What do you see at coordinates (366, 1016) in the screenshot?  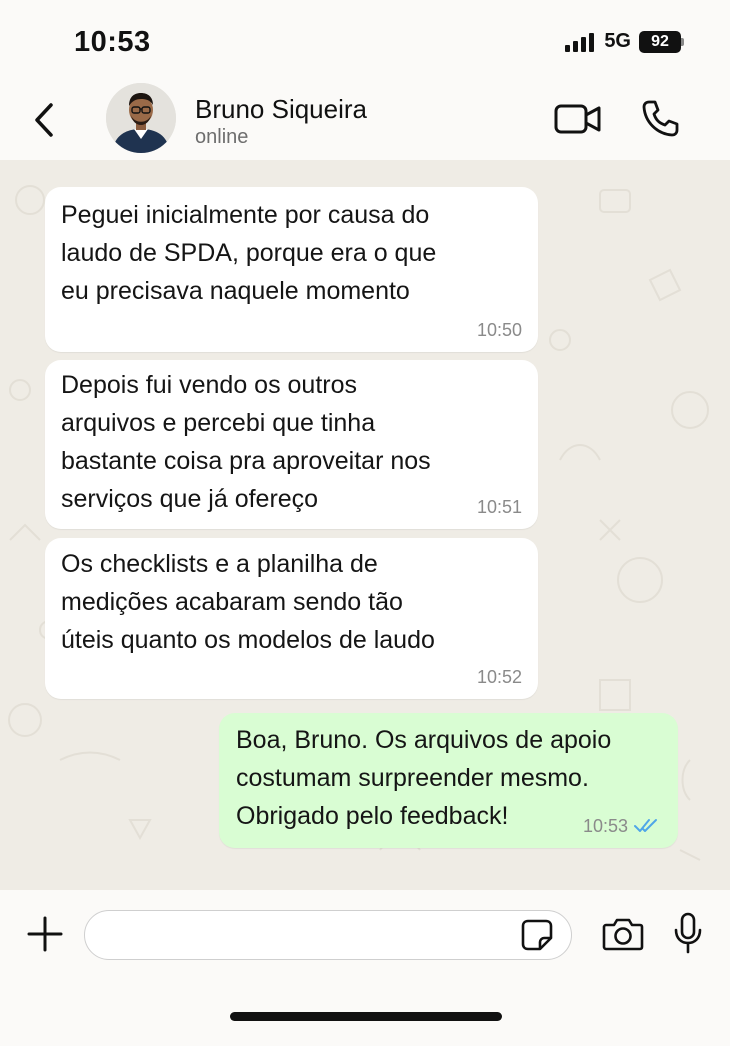 I see `home-indicator` at bounding box center [366, 1016].